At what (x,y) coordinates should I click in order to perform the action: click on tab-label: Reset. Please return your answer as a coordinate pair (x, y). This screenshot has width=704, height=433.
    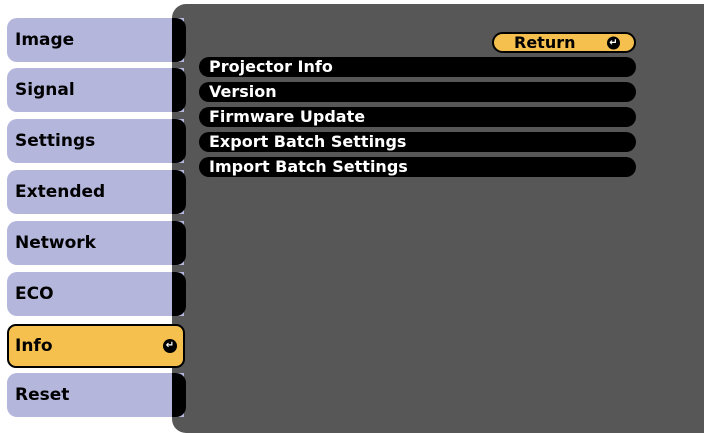
    Looking at the image, I should click on (42, 395).